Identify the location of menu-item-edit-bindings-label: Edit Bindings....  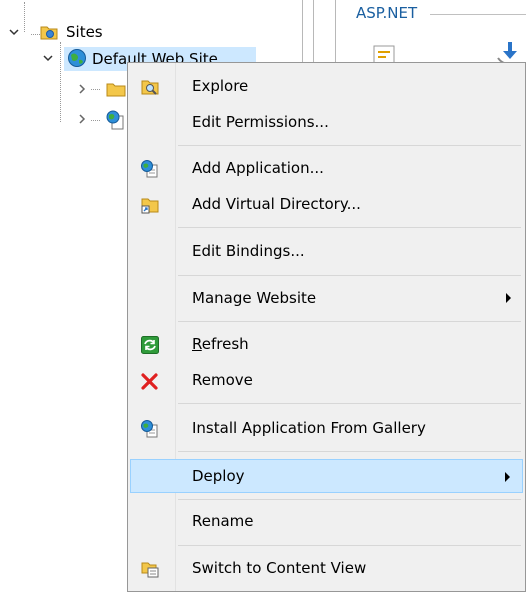
(248, 251).